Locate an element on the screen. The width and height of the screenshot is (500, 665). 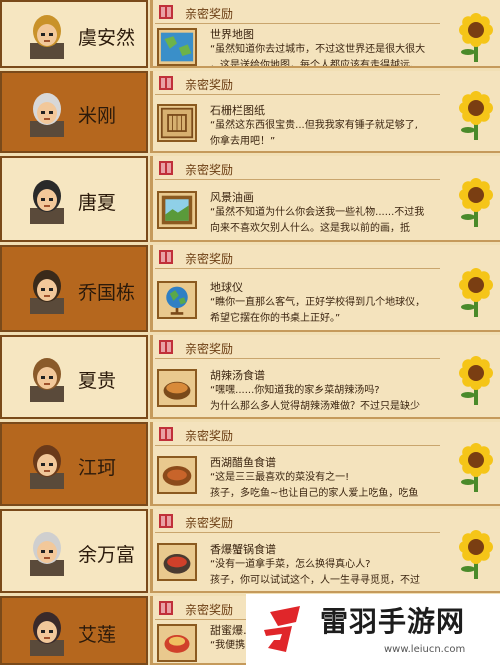
character-panel: 夏贵 is located at coordinates (74, 377).